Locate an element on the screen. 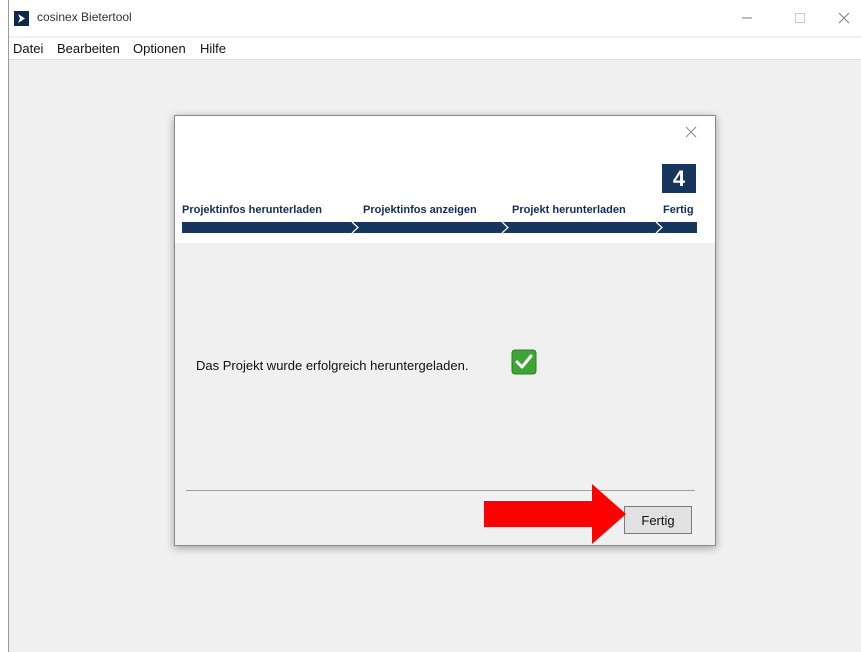 The height and width of the screenshot is (652, 861). app-logo-icon is located at coordinates (21, 18).